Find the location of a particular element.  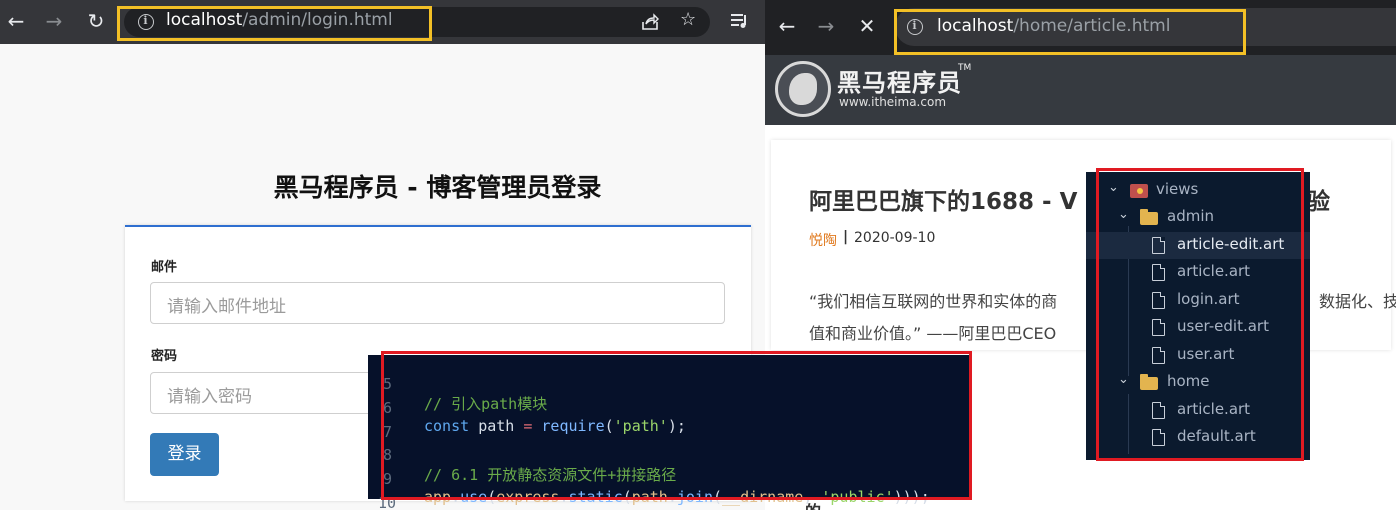

reading-list-icon is located at coordinates (740, 21).